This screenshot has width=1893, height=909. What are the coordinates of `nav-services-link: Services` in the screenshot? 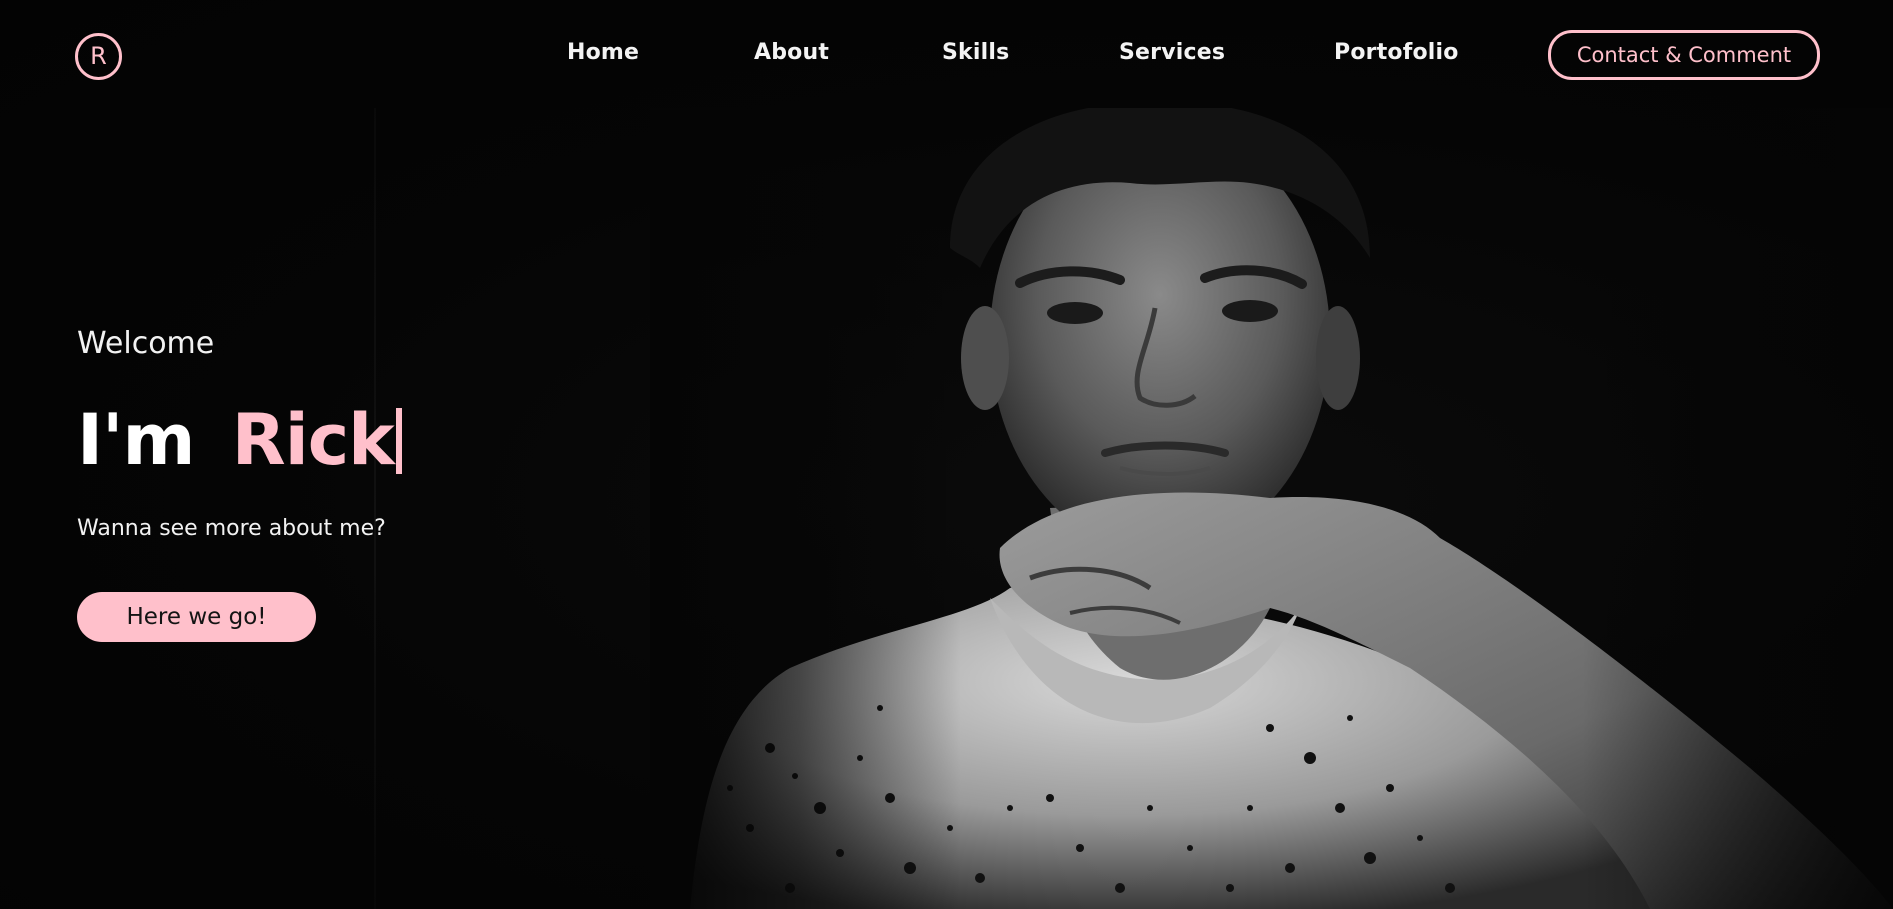 It's located at (1172, 52).